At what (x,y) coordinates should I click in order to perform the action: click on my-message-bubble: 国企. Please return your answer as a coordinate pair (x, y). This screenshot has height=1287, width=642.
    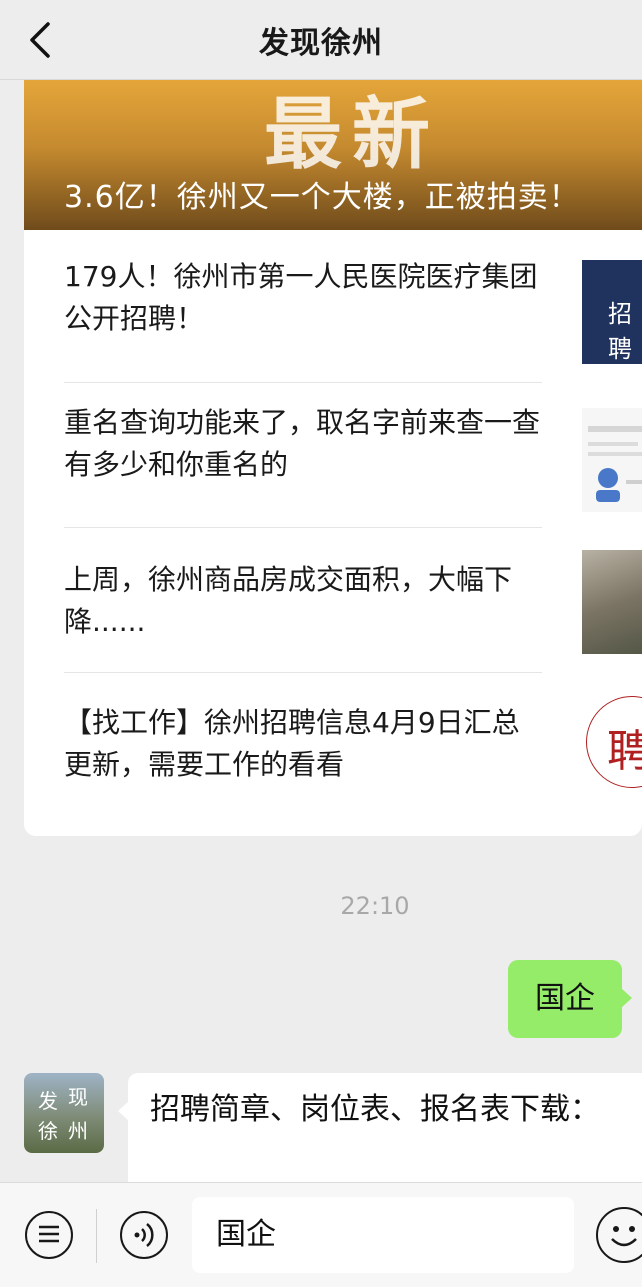
    Looking at the image, I should click on (570, 999).